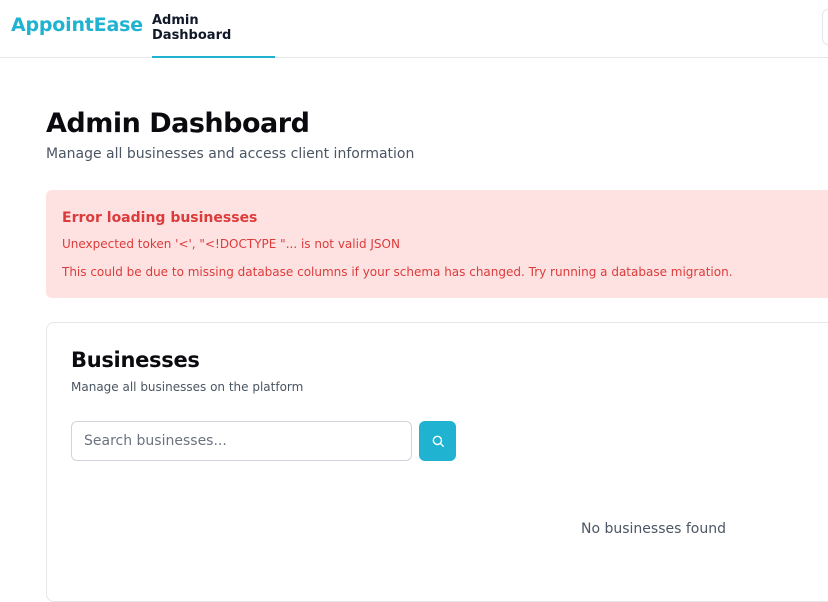 The height and width of the screenshot is (602, 828). What do you see at coordinates (160, 218) in the screenshot?
I see `error-title: Error loading businesses` at bounding box center [160, 218].